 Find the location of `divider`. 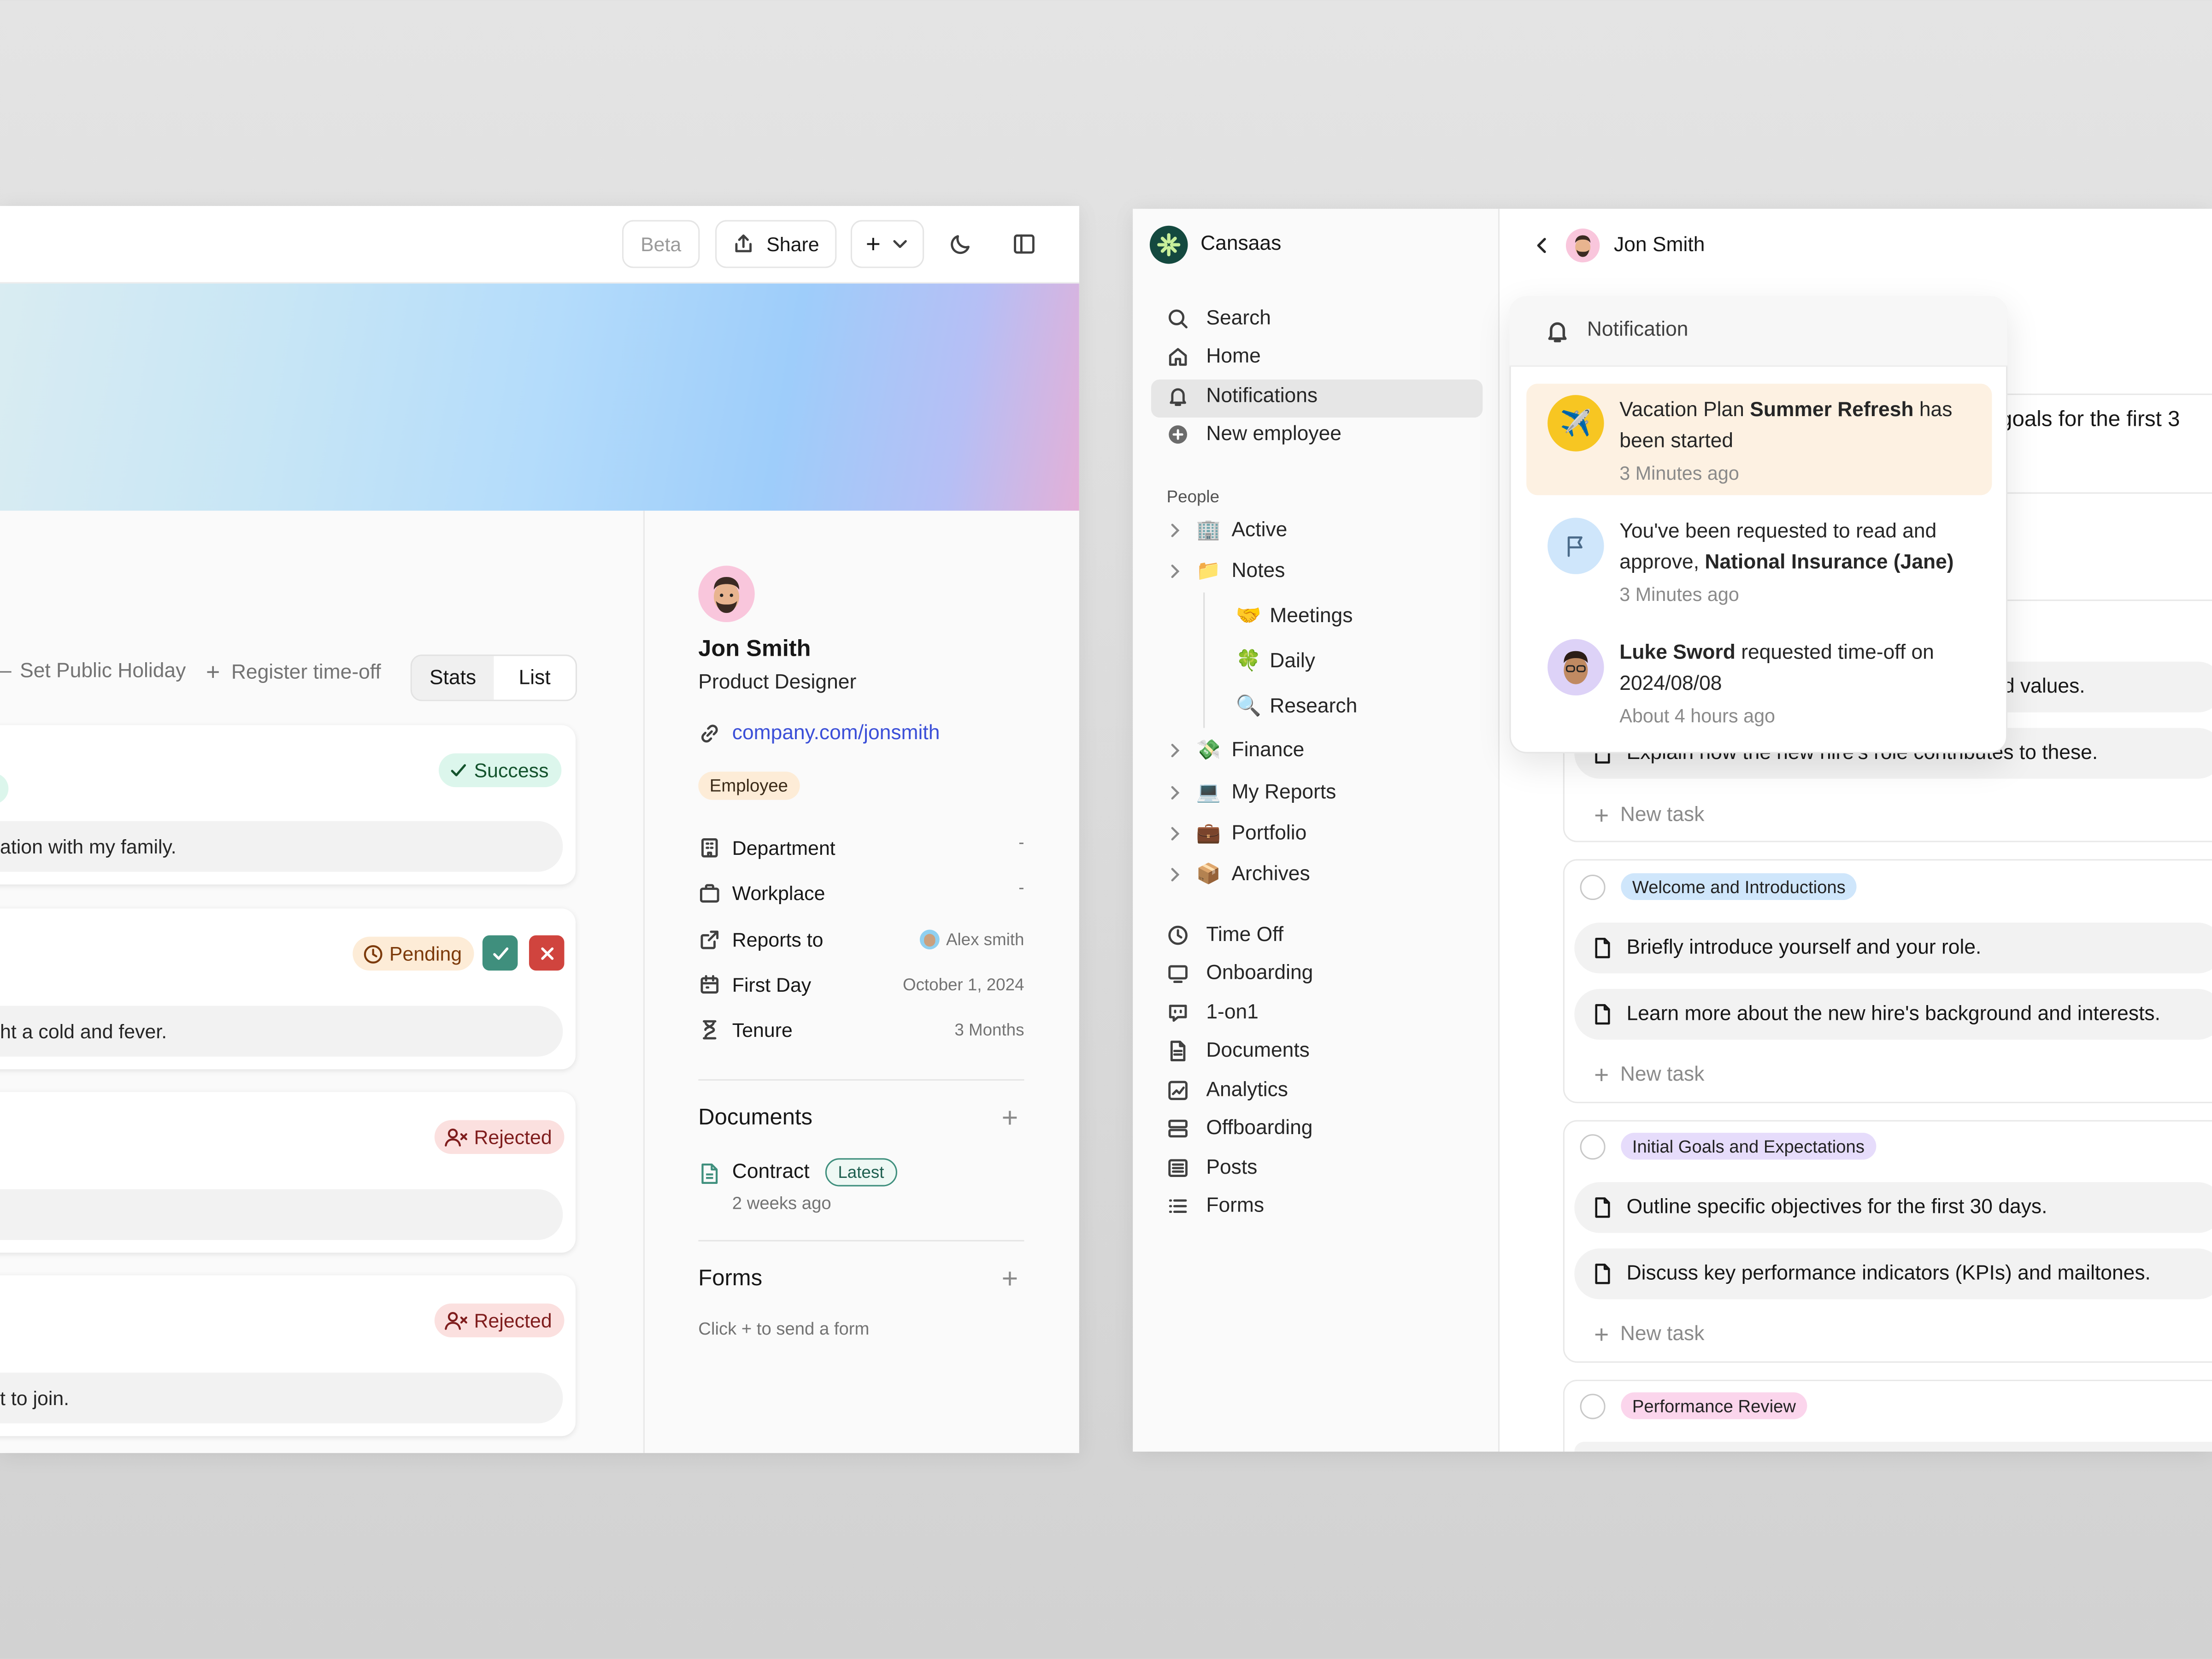

divider is located at coordinates (644, 982).